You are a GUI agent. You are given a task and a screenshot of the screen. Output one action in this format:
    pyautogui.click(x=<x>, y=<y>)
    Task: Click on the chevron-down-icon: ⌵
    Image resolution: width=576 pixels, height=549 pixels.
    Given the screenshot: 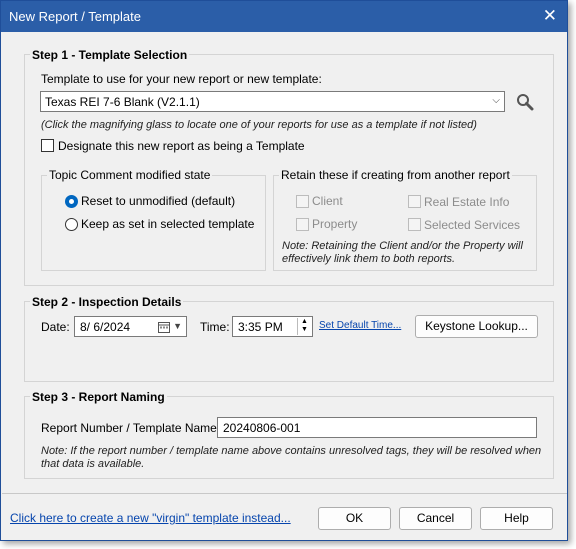 What is the action you would take?
    pyautogui.click(x=496, y=100)
    